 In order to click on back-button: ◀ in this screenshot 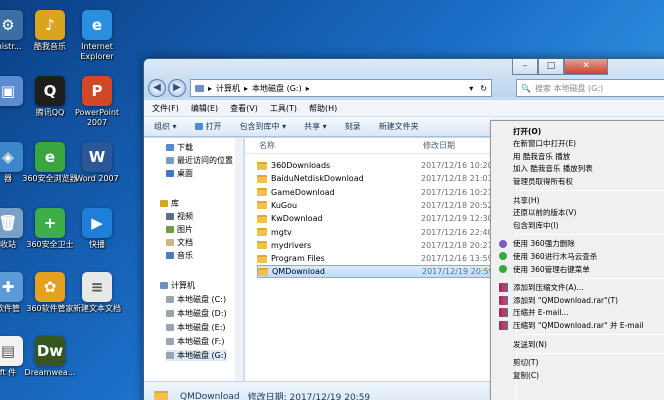, I will do `click(157, 88)`.